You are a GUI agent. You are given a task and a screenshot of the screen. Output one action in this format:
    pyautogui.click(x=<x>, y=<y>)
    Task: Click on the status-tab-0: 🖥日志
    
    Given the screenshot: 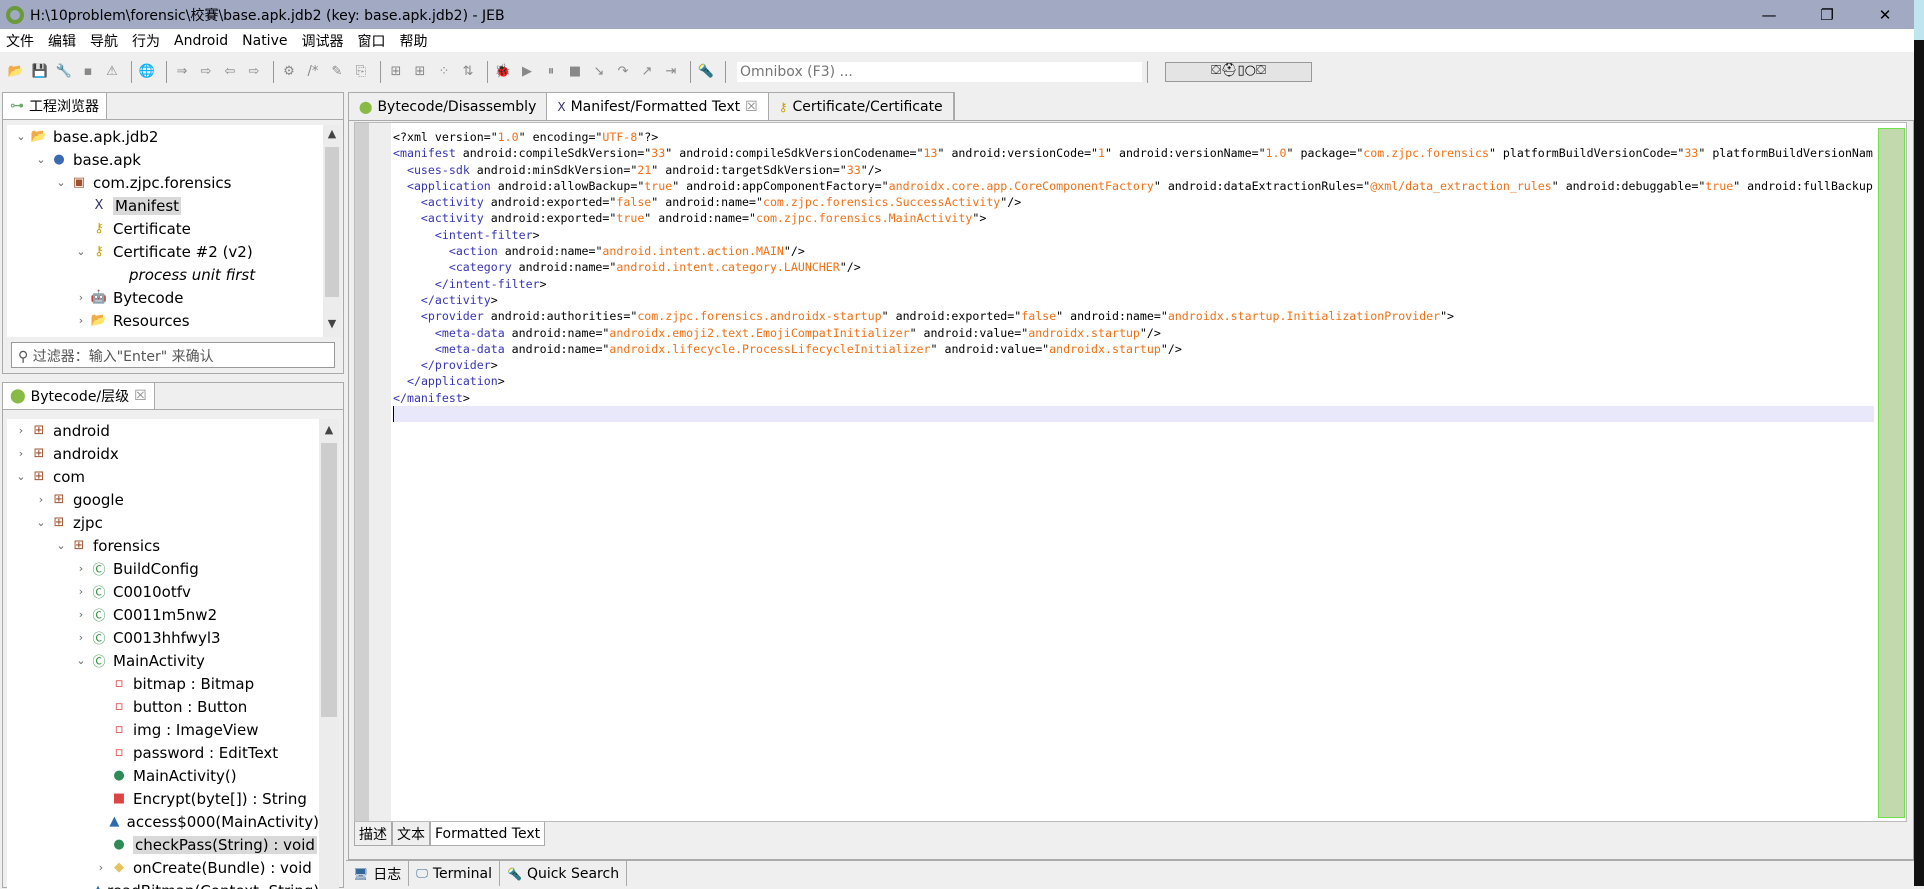 What is the action you would take?
    pyautogui.click(x=377, y=873)
    